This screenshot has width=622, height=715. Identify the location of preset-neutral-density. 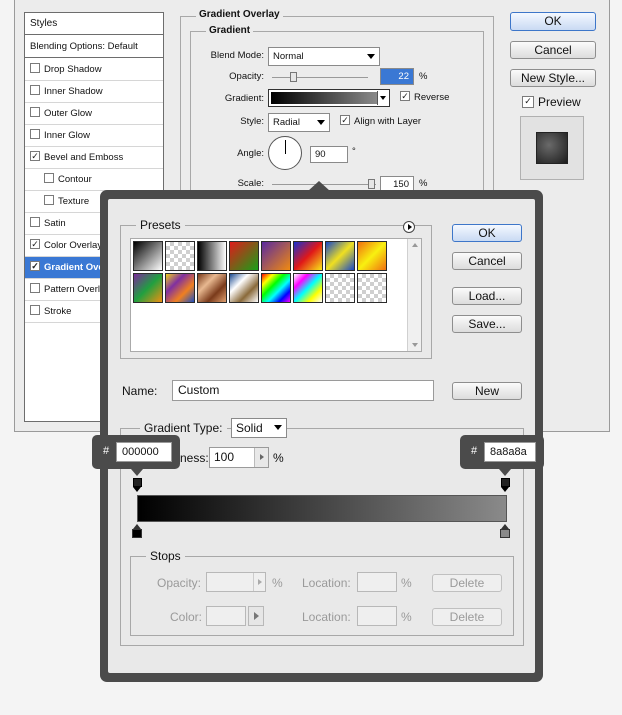
(372, 288).